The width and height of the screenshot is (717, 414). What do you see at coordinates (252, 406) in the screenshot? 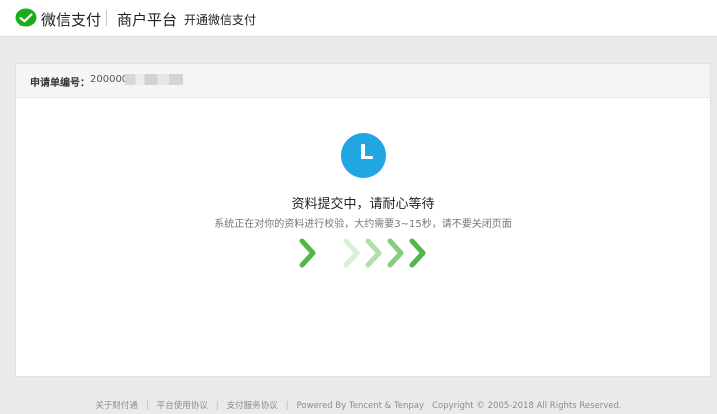
I see `footer-link-payment-agreement: 支付服务协议` at bounding box center [252, 406].